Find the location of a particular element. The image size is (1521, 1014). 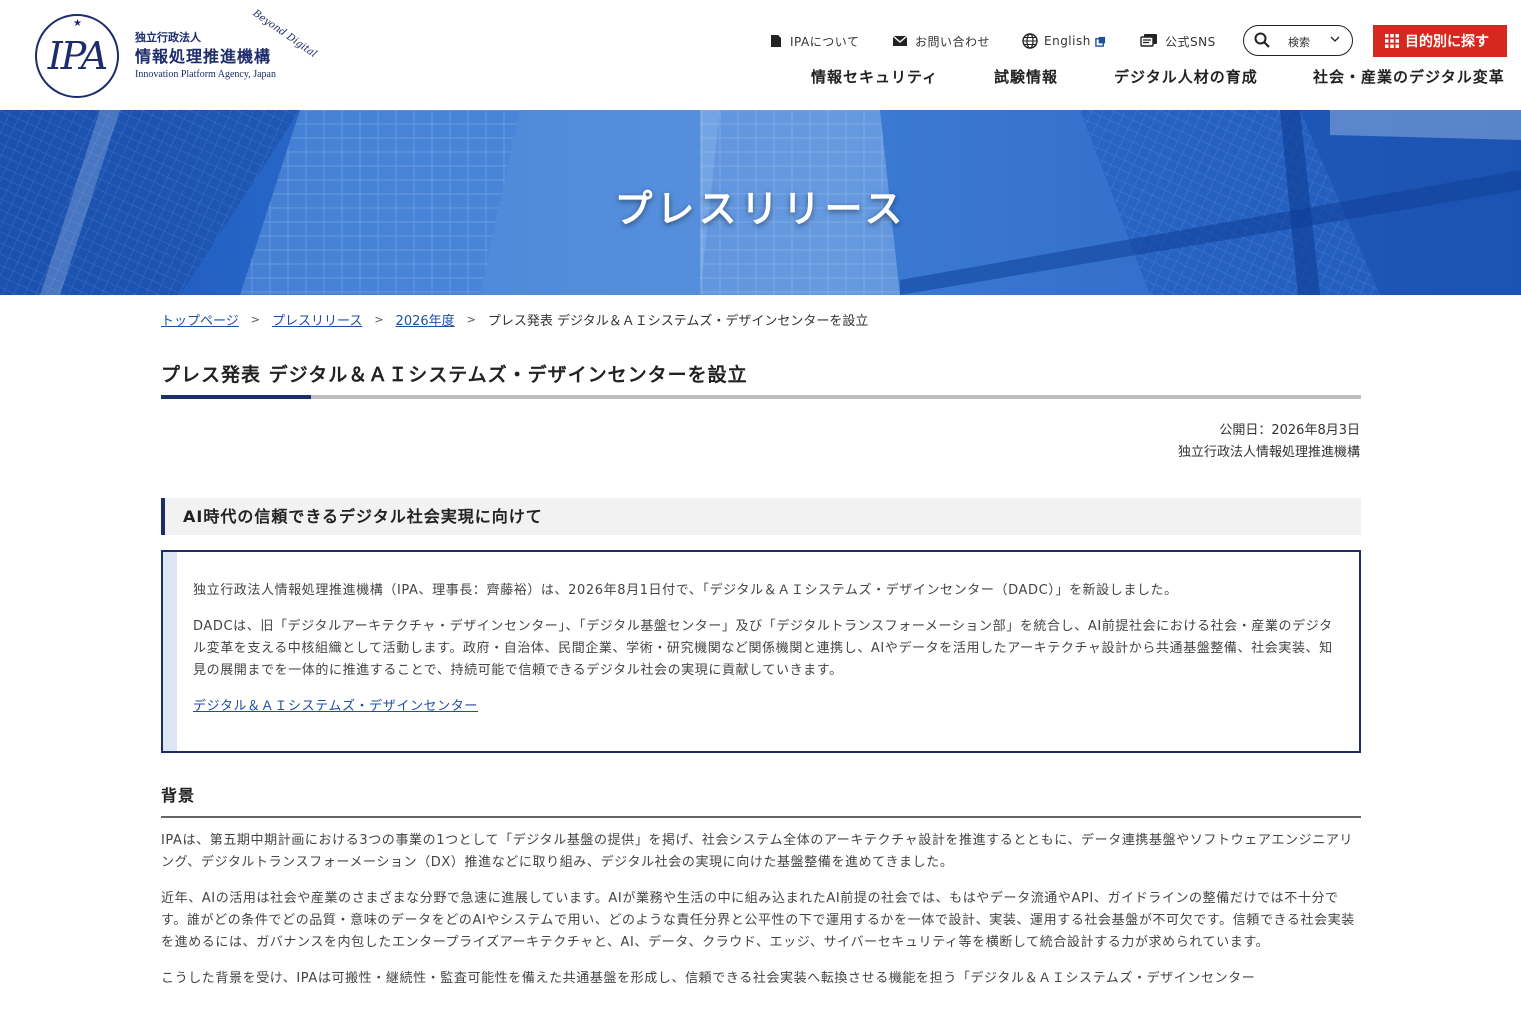

title-underline-accent is located at coordinates (236, 397).